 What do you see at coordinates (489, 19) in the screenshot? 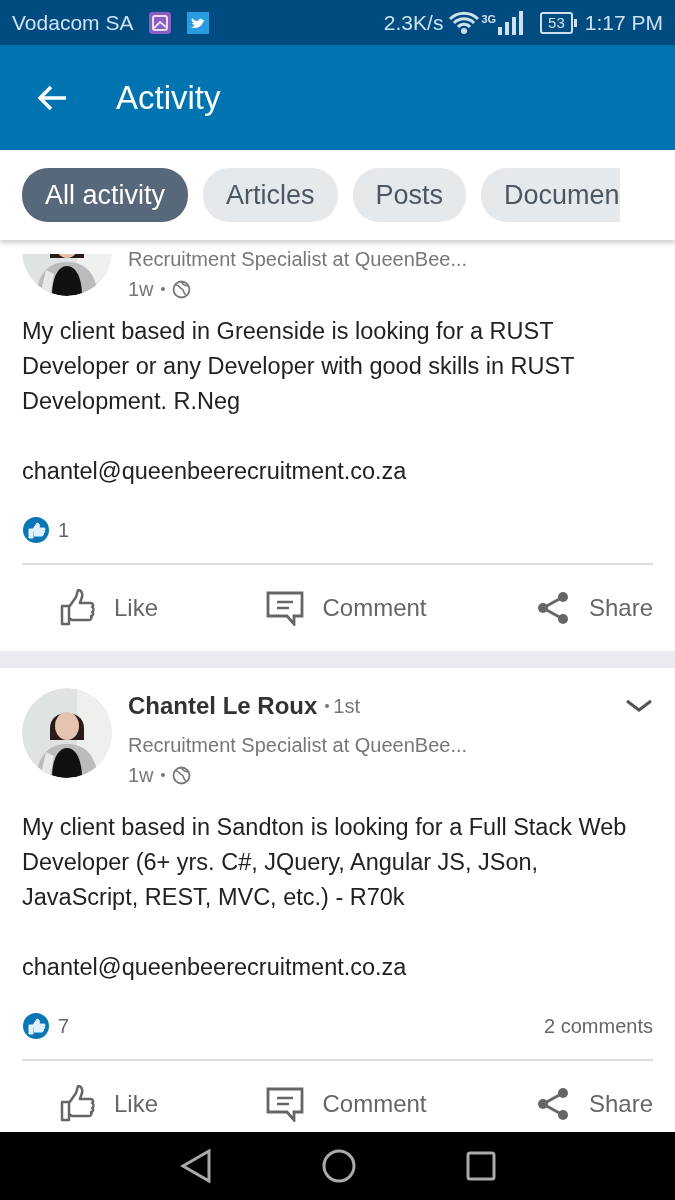
I see `network-type: 3G` at bounding box center [489, 19].